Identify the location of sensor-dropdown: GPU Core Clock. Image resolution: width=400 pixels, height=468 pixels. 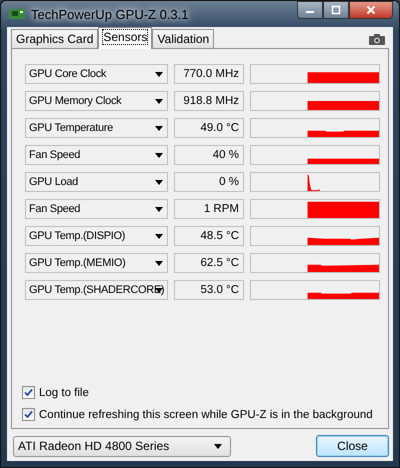
(96, 74).